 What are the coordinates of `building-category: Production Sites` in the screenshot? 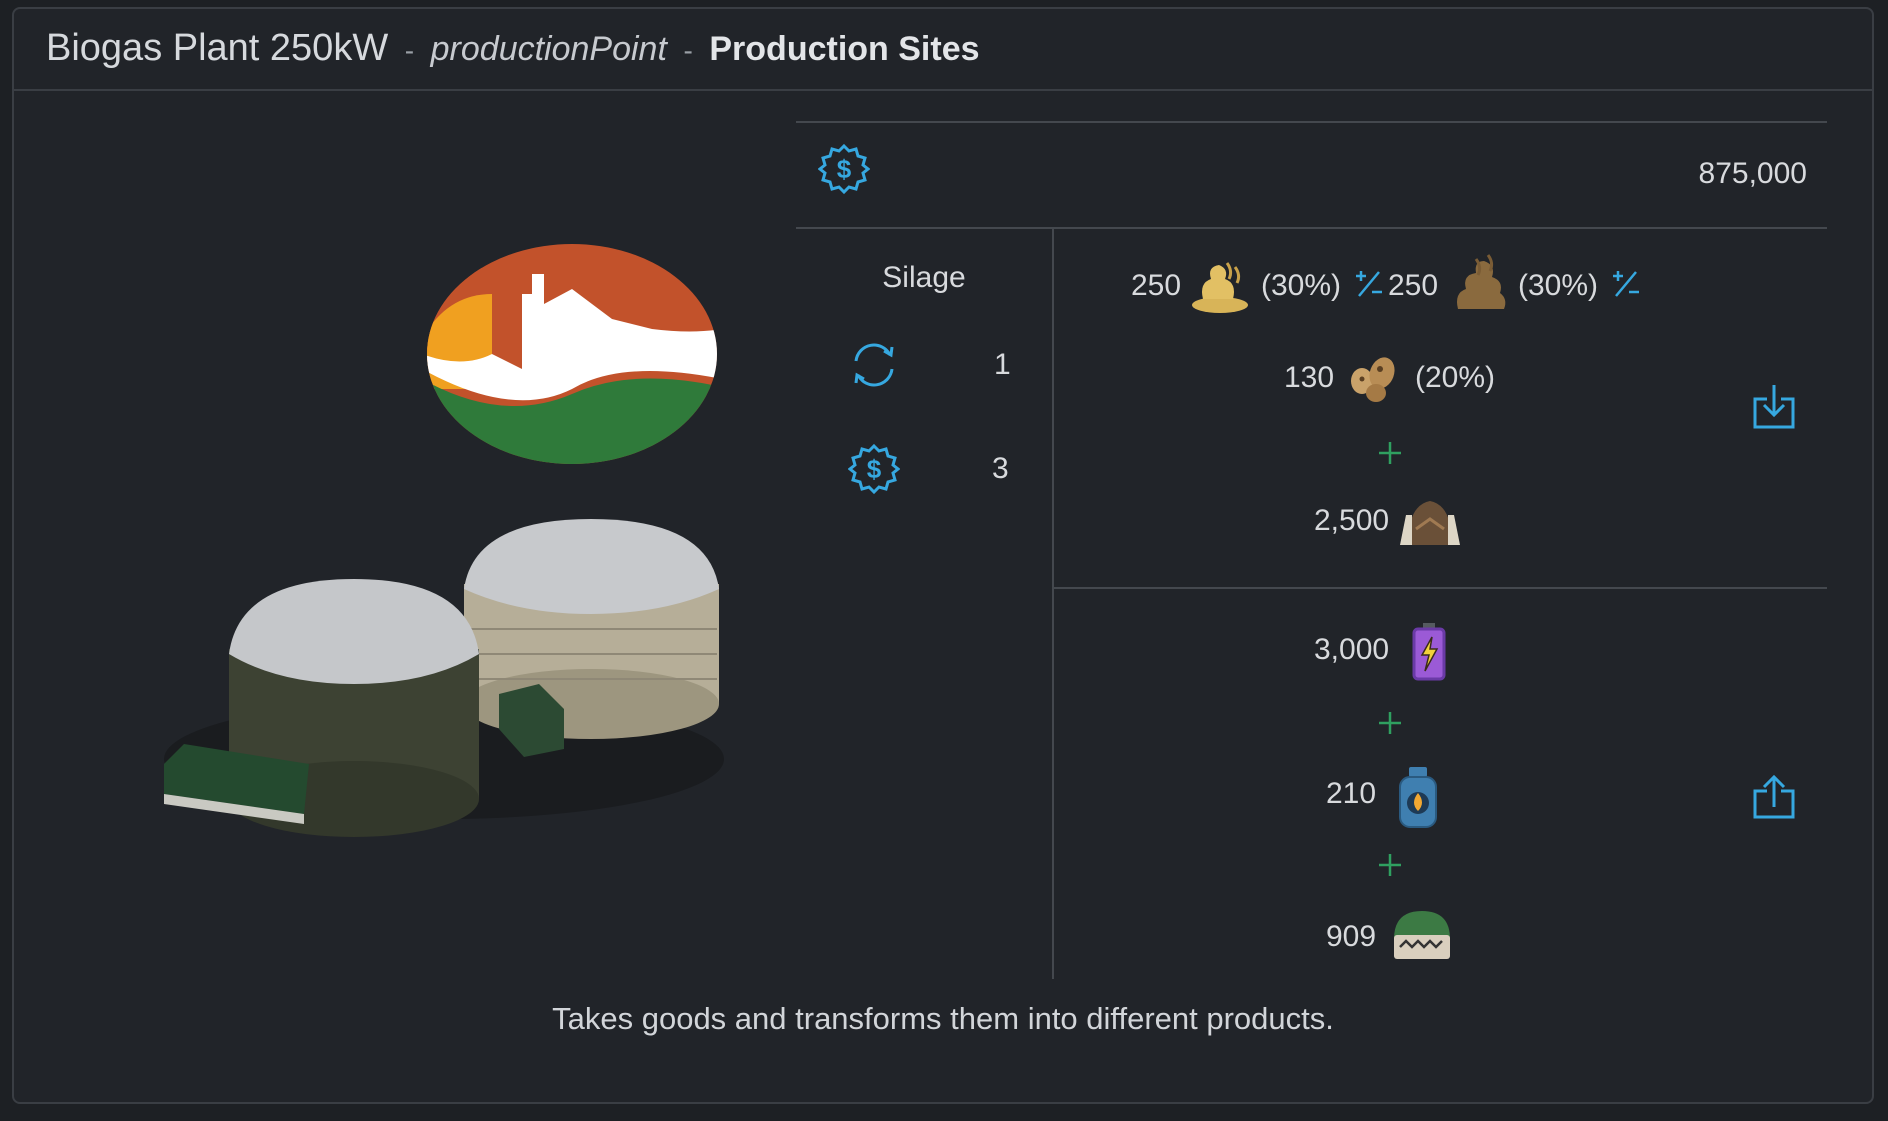 It's located at (844, 49).